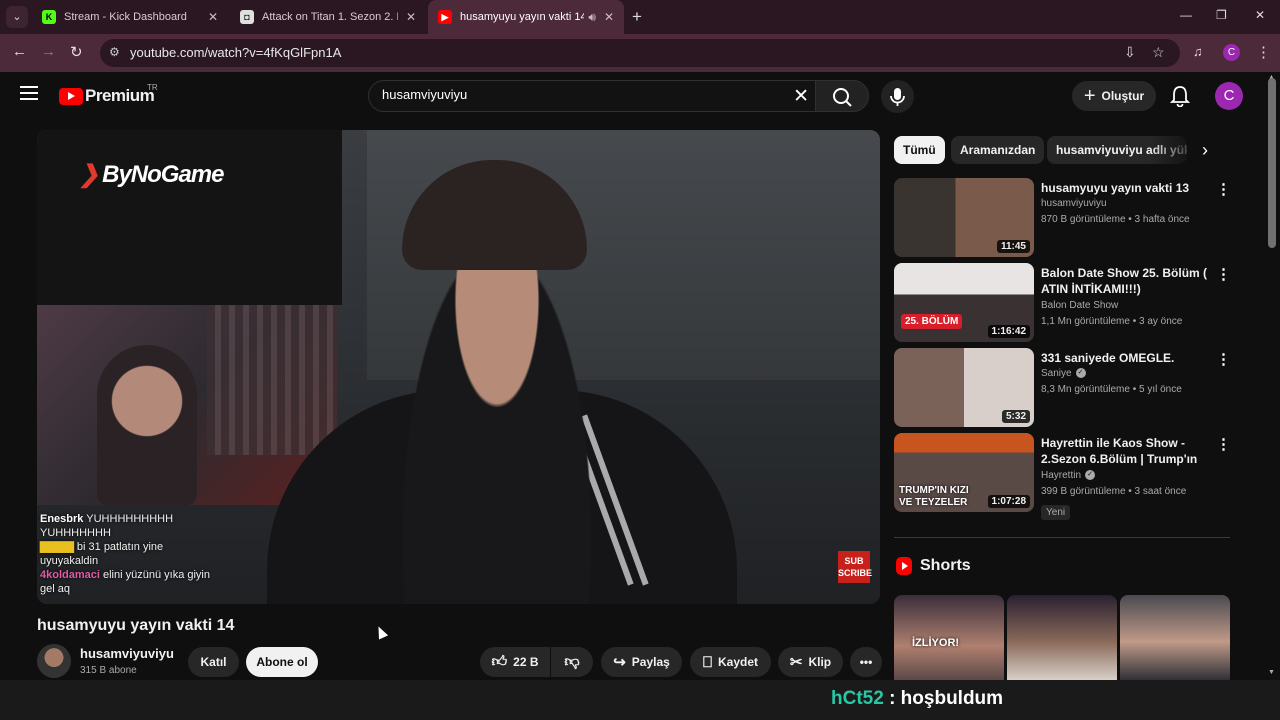 Image resolution: width=1280 pixels, height=720 pixels. I want to click on microphone-icon, so click(897, 97).